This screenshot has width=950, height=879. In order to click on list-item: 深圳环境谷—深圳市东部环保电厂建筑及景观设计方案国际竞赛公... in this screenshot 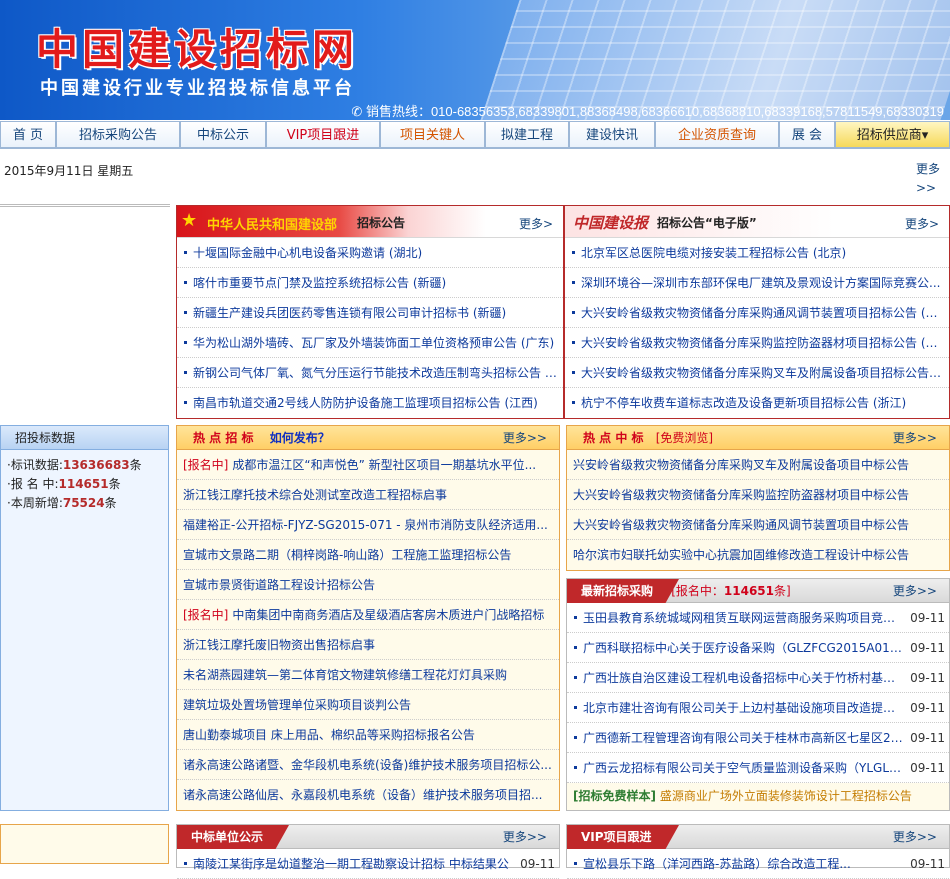, I will do `click(757, 283)`.